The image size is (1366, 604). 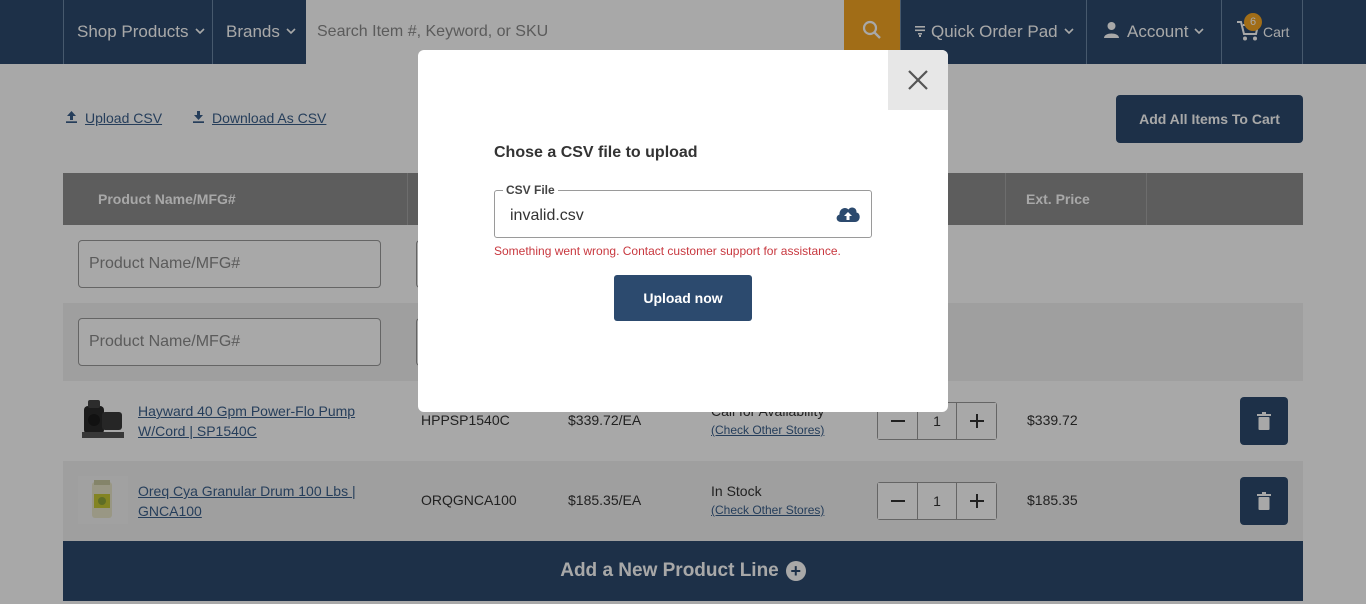 I want to click on upload-now-button: Upload now, so click(x=683, y=298).